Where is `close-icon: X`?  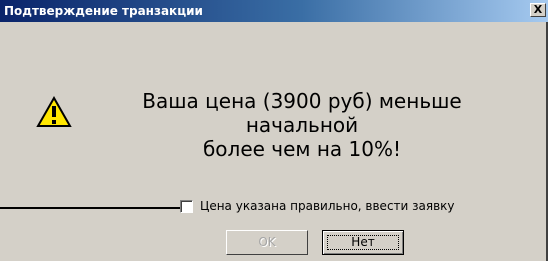 close-icon: X is located at coordinates (538, 9).